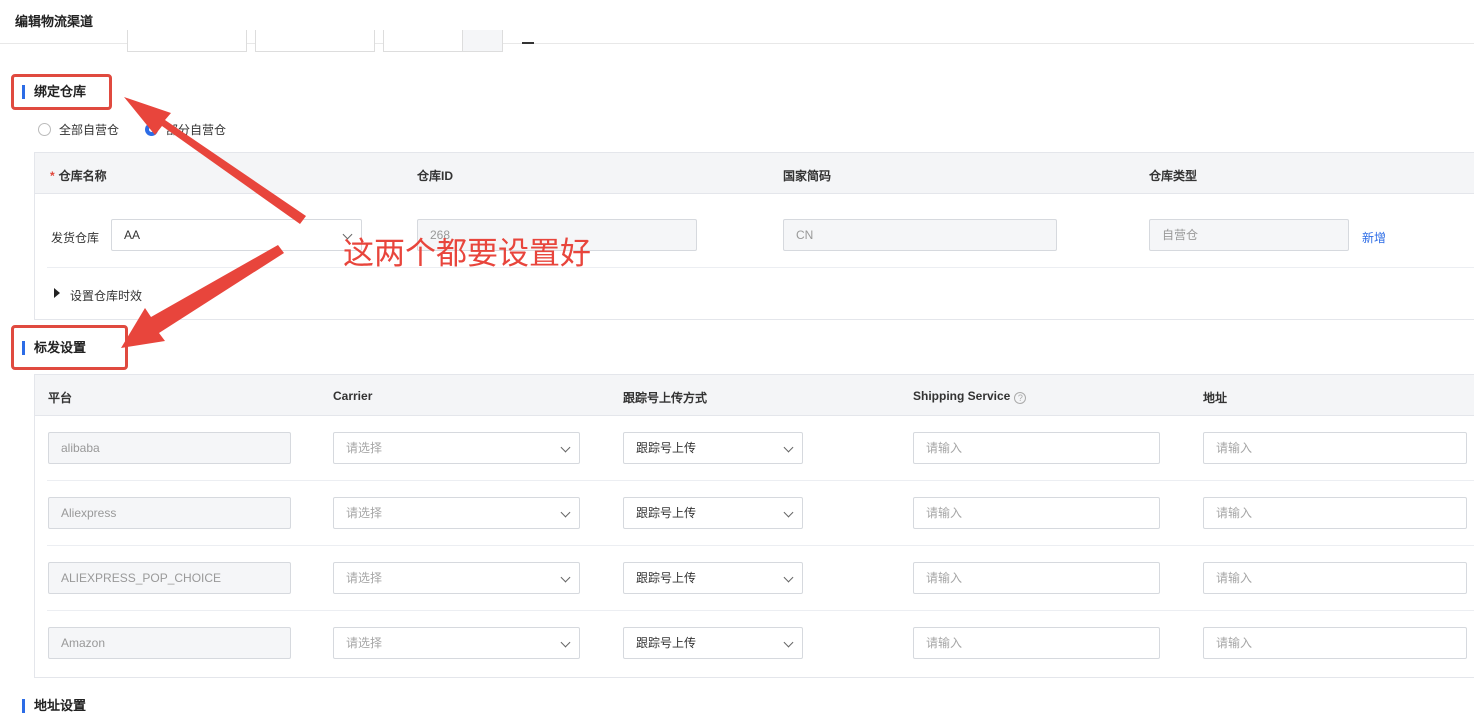 Image resolution: width=1474 pixels, height=722 pixels. What do you see at coordinates (151, 129) in the screenshot?
I see `radio-checked-icon` at bounding box center [151, 129].